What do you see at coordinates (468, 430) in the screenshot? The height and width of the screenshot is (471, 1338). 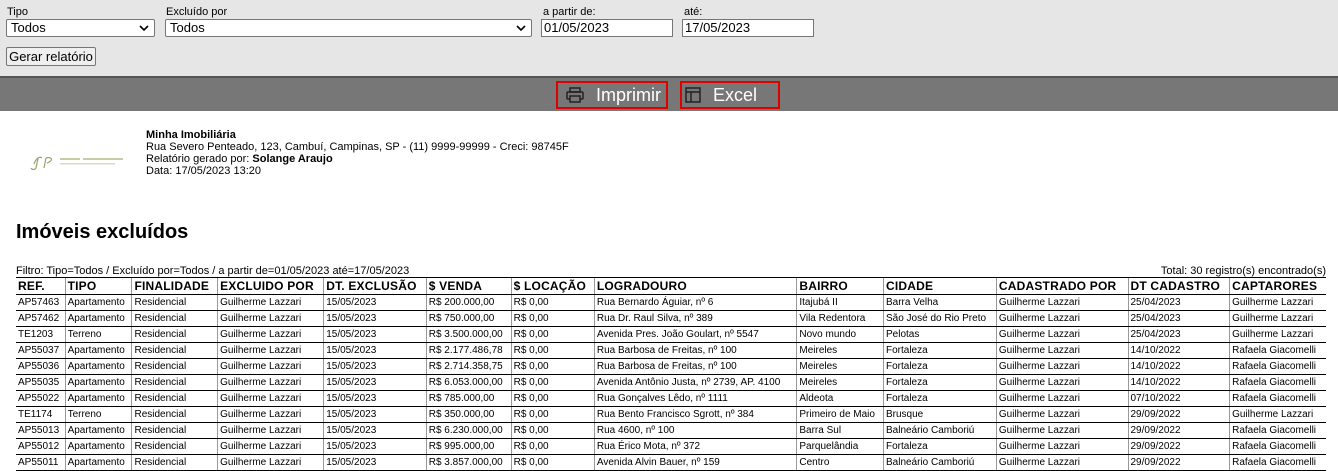 I see `table-cell: R$ 6.230.000,00` at bounding box center [468, 430].